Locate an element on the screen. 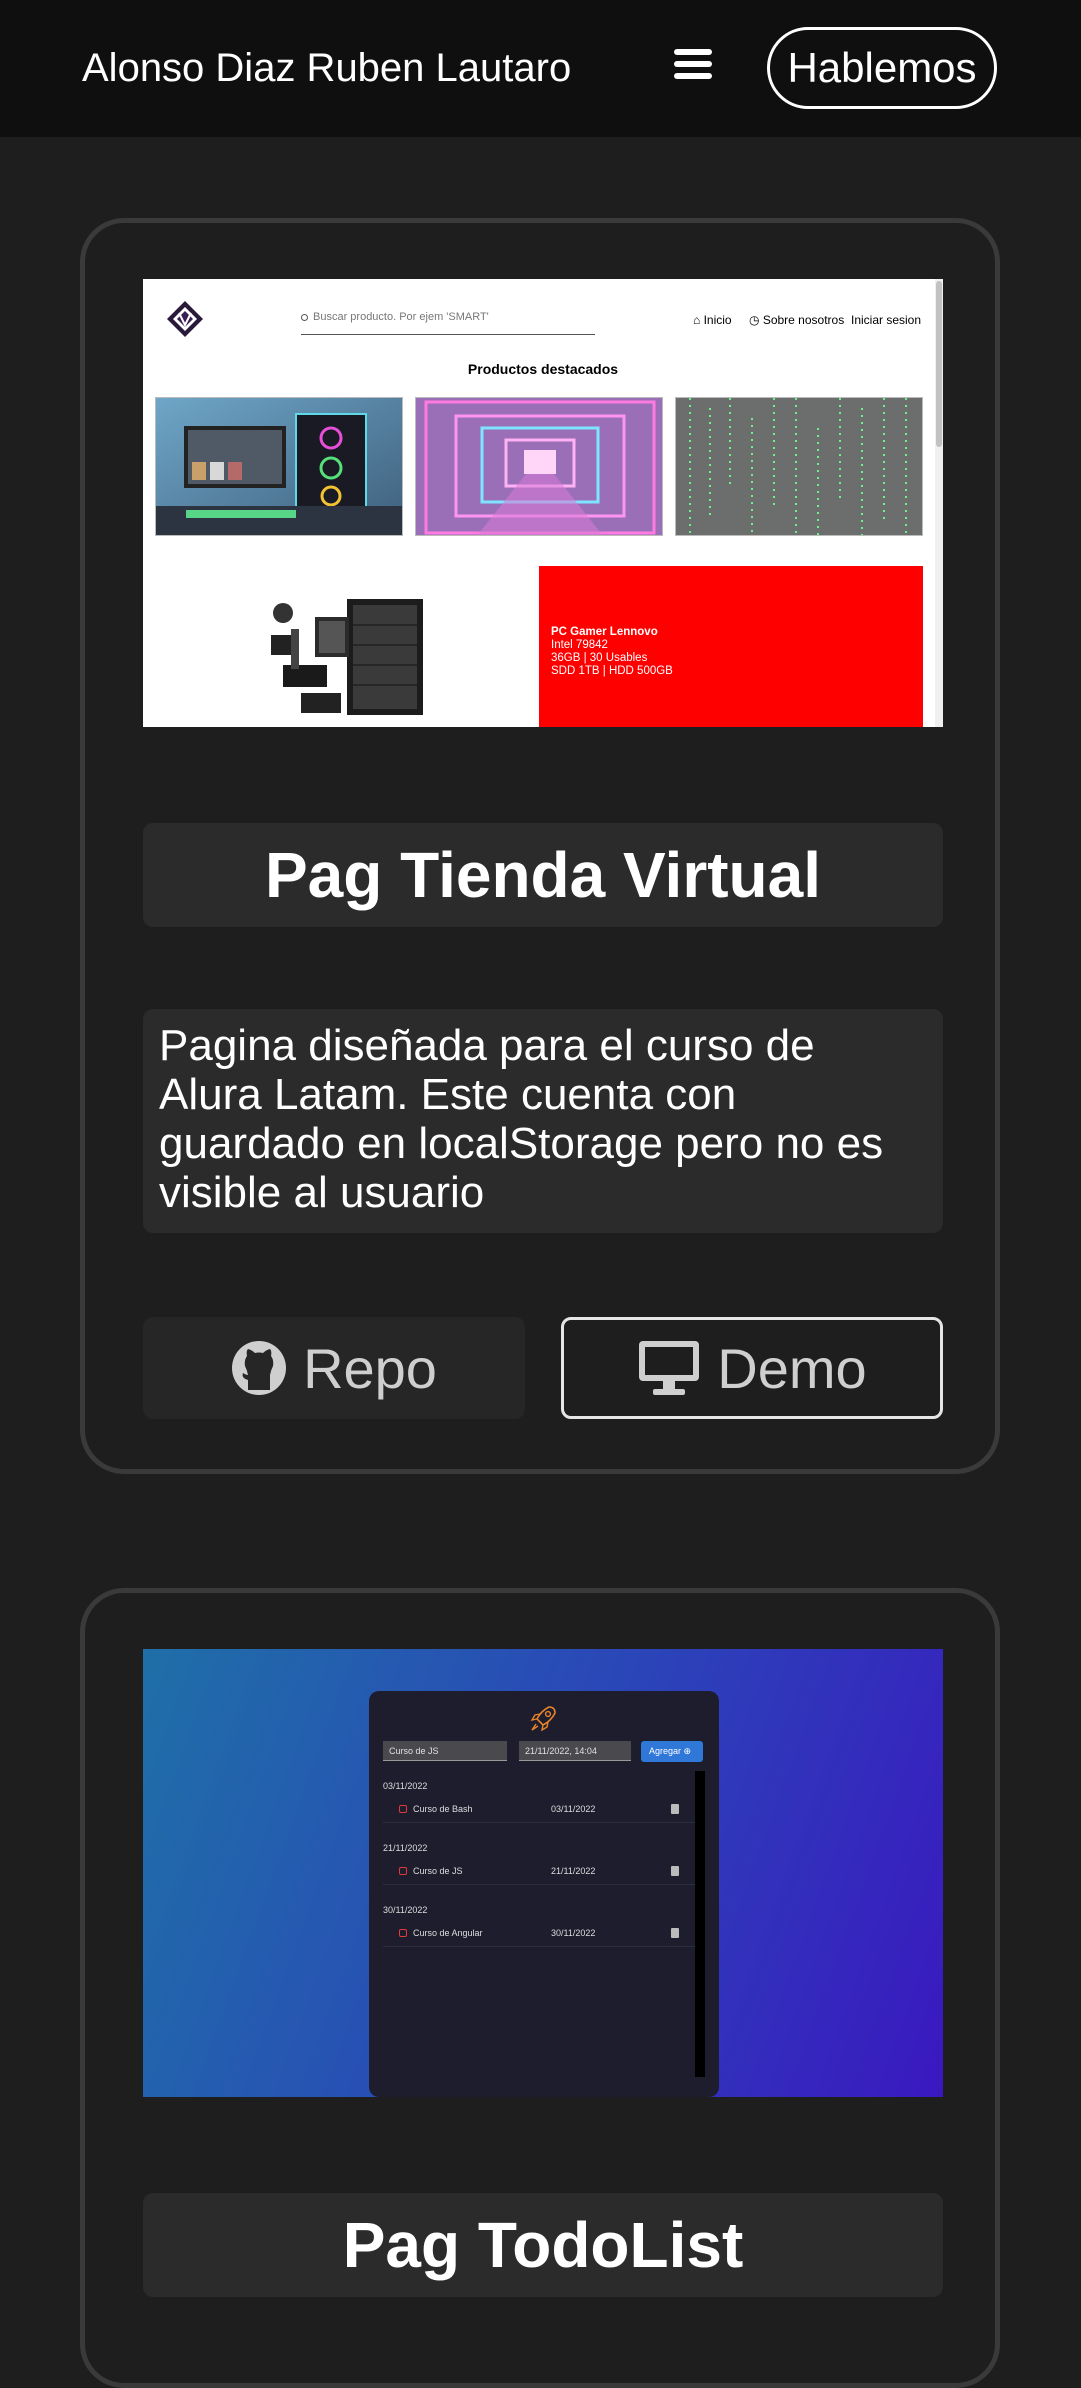  top-nav: Alonso Diaz Ruben Lautaro Hablemos is located at coordinates (540, 68).